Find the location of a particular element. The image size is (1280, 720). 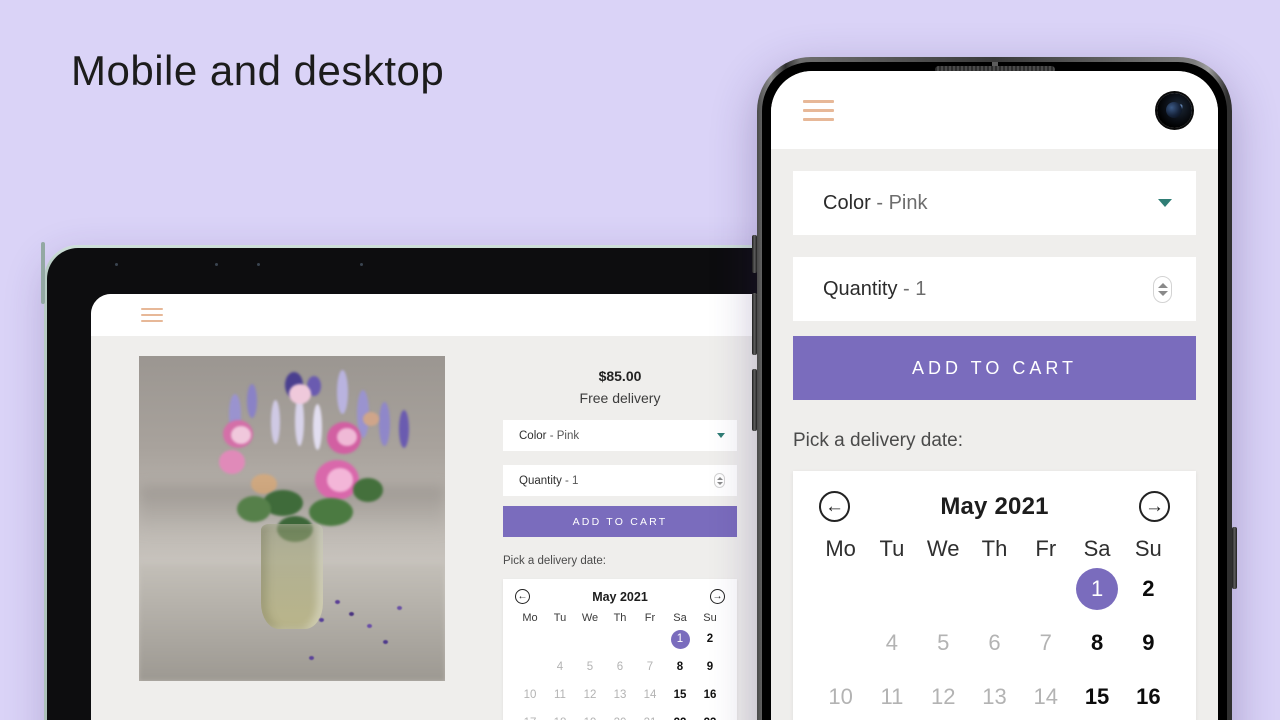

phone-volume-down-button is located at coordinates (754, 400).